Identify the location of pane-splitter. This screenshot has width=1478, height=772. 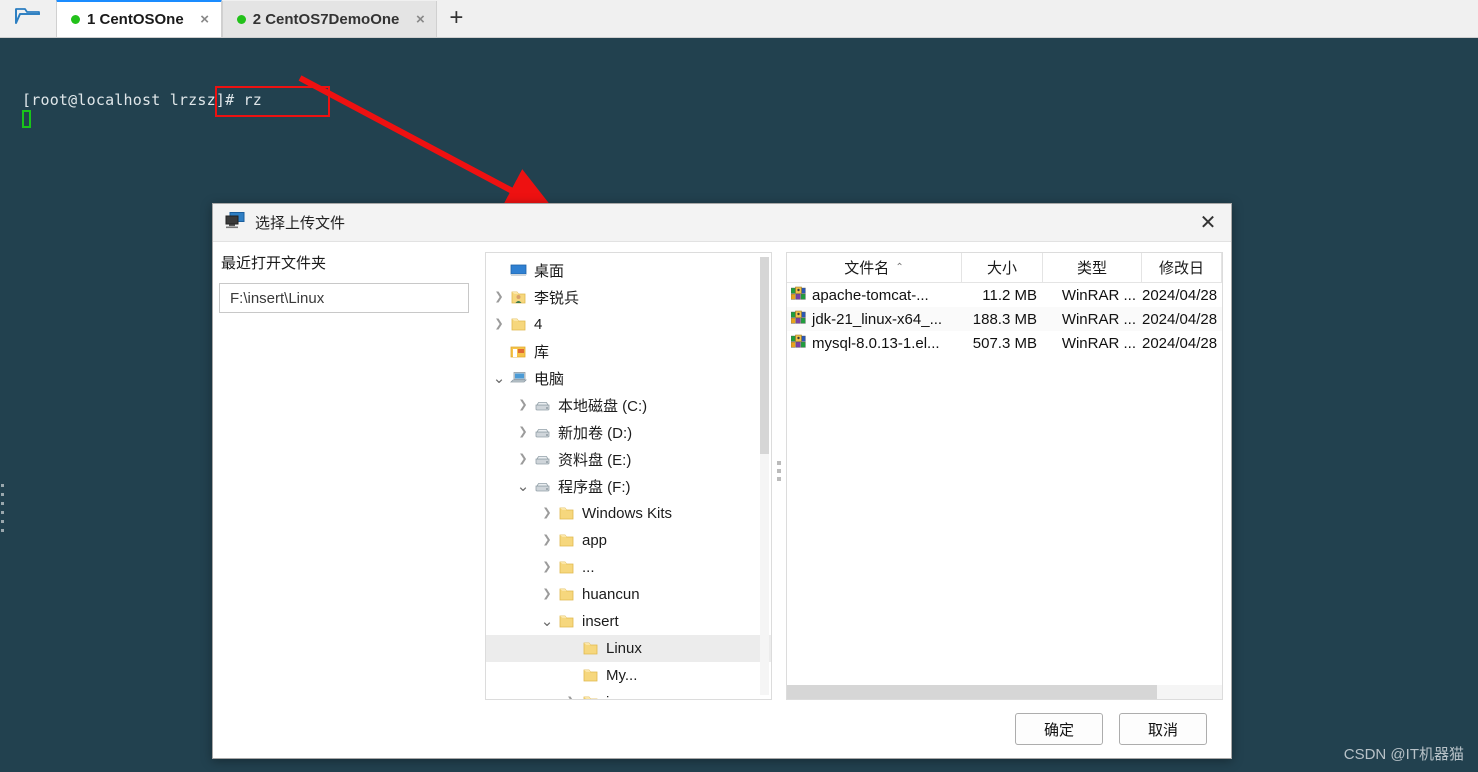
(779, 471).